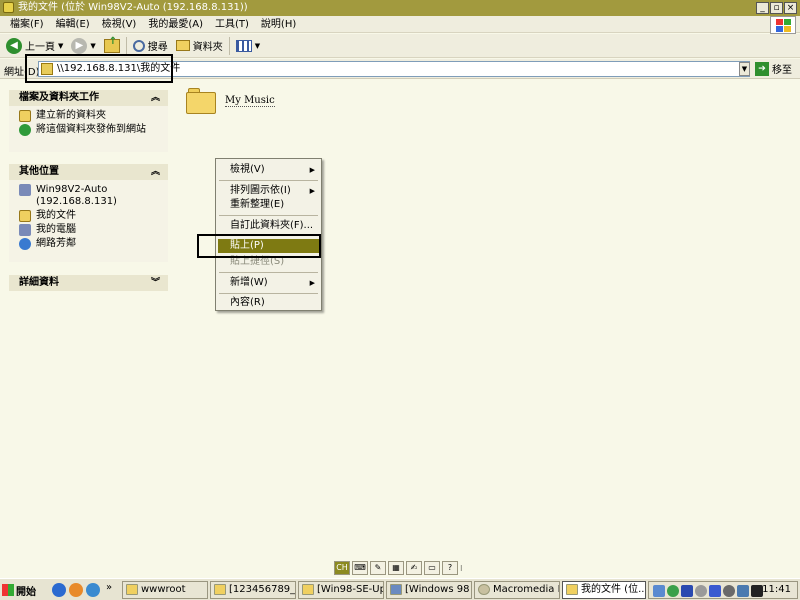 The width and height of the screenshot is (800, 600). I want to click on update-tray-icon, so click(743, 591).